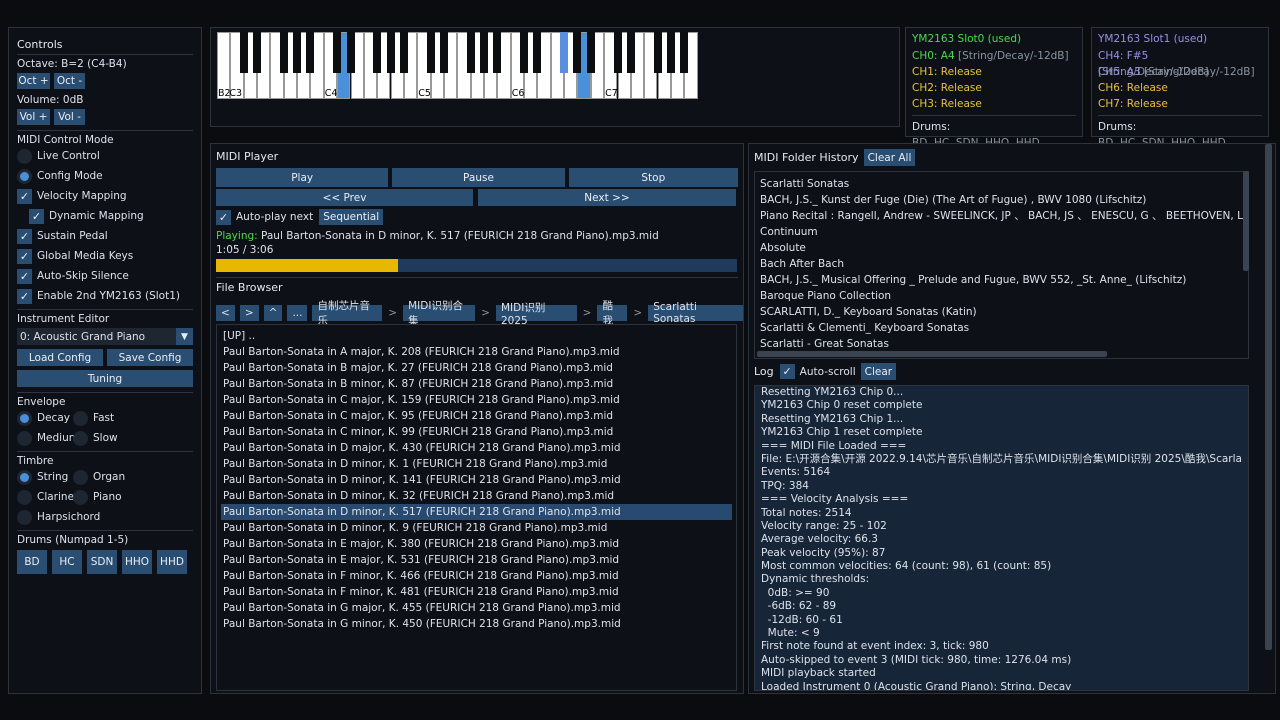 Image resolution: width=1280 pixels, height=720 pixels. Describe the element at coordinates (889, 157) in the screenshot. I see `clear-all-button: Clear All` at that location.